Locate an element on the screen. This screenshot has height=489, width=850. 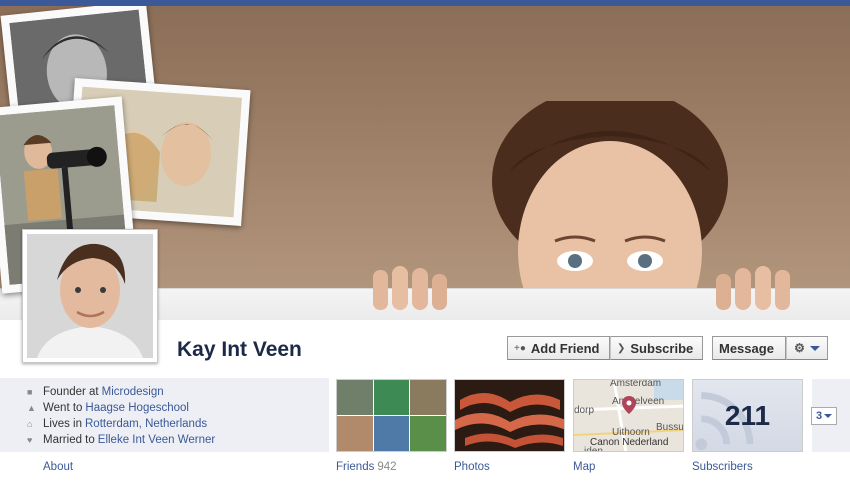
info-item-education: ▲ Went to Haagse Hogeschool is located at coordinates (121, 408).